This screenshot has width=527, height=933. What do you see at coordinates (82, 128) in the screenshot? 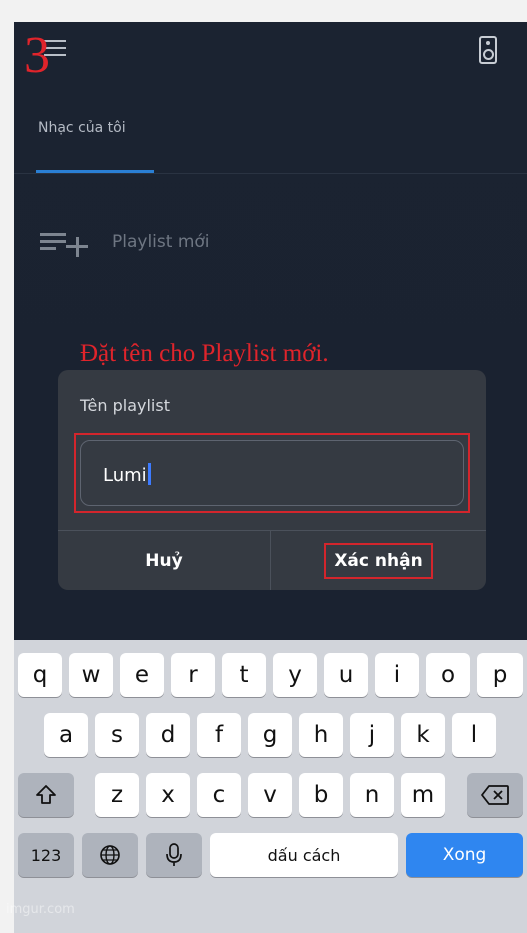
I see `tab-my-music: Nhạc của tôi` at bounding box center [82, 128].